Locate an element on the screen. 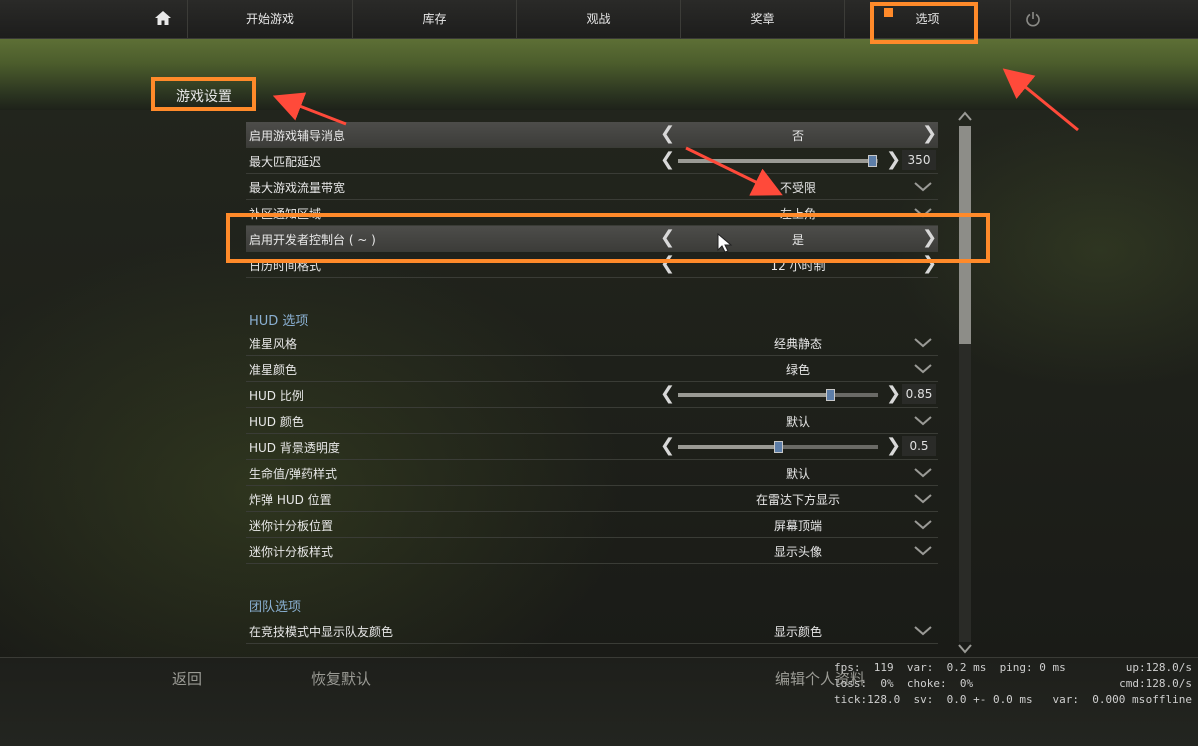  annotation-arrows is located at coordinates (675, 132).